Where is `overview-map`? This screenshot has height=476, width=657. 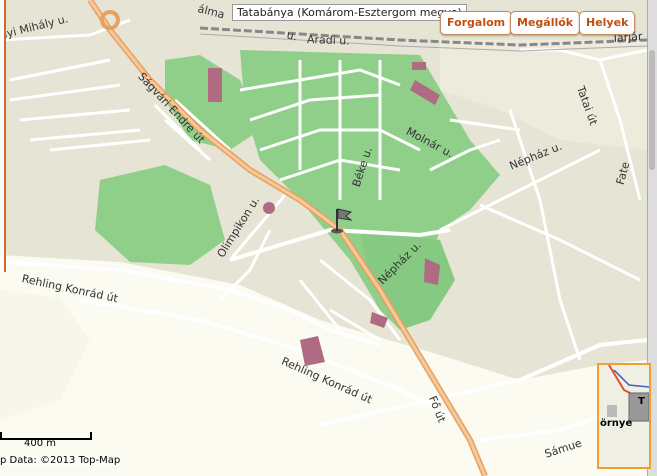 overview-map is located at coordinates (624, 416).